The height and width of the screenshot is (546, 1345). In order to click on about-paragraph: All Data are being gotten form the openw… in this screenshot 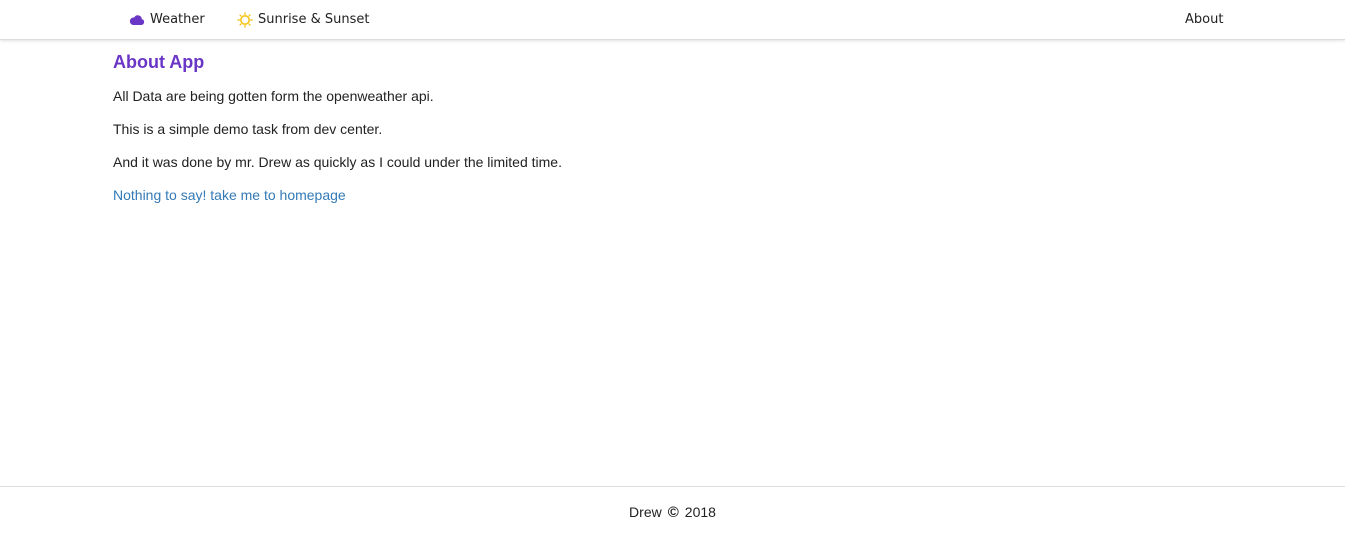, I will do `click(273, 96)`.